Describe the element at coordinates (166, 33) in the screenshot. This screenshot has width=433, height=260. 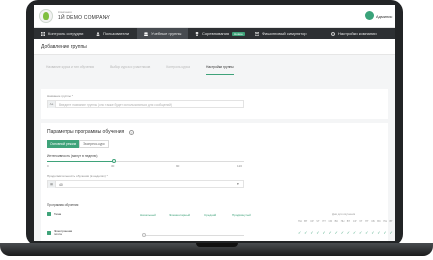
I see `nav-label: Учебные группы` at that location.